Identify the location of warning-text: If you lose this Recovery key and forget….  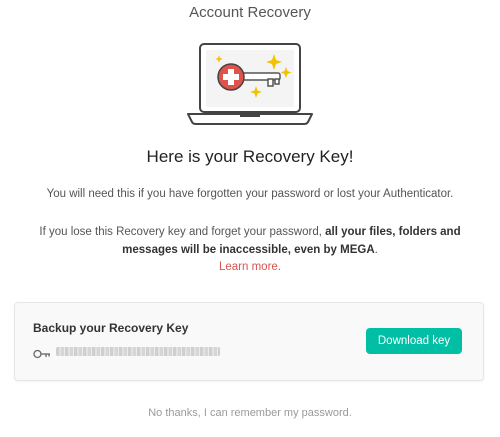
(250, 241).